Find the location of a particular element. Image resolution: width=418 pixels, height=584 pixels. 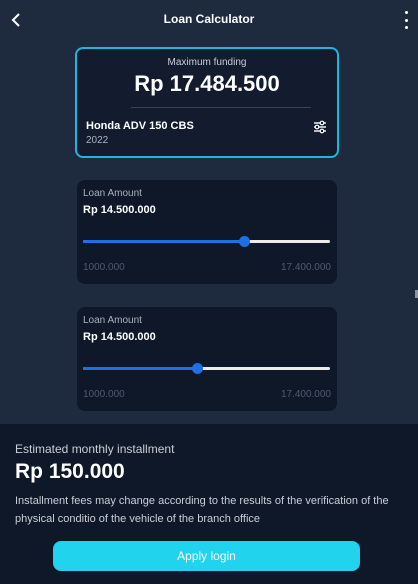

page-title: Loan Calculator is located at coordinates (209, 19).